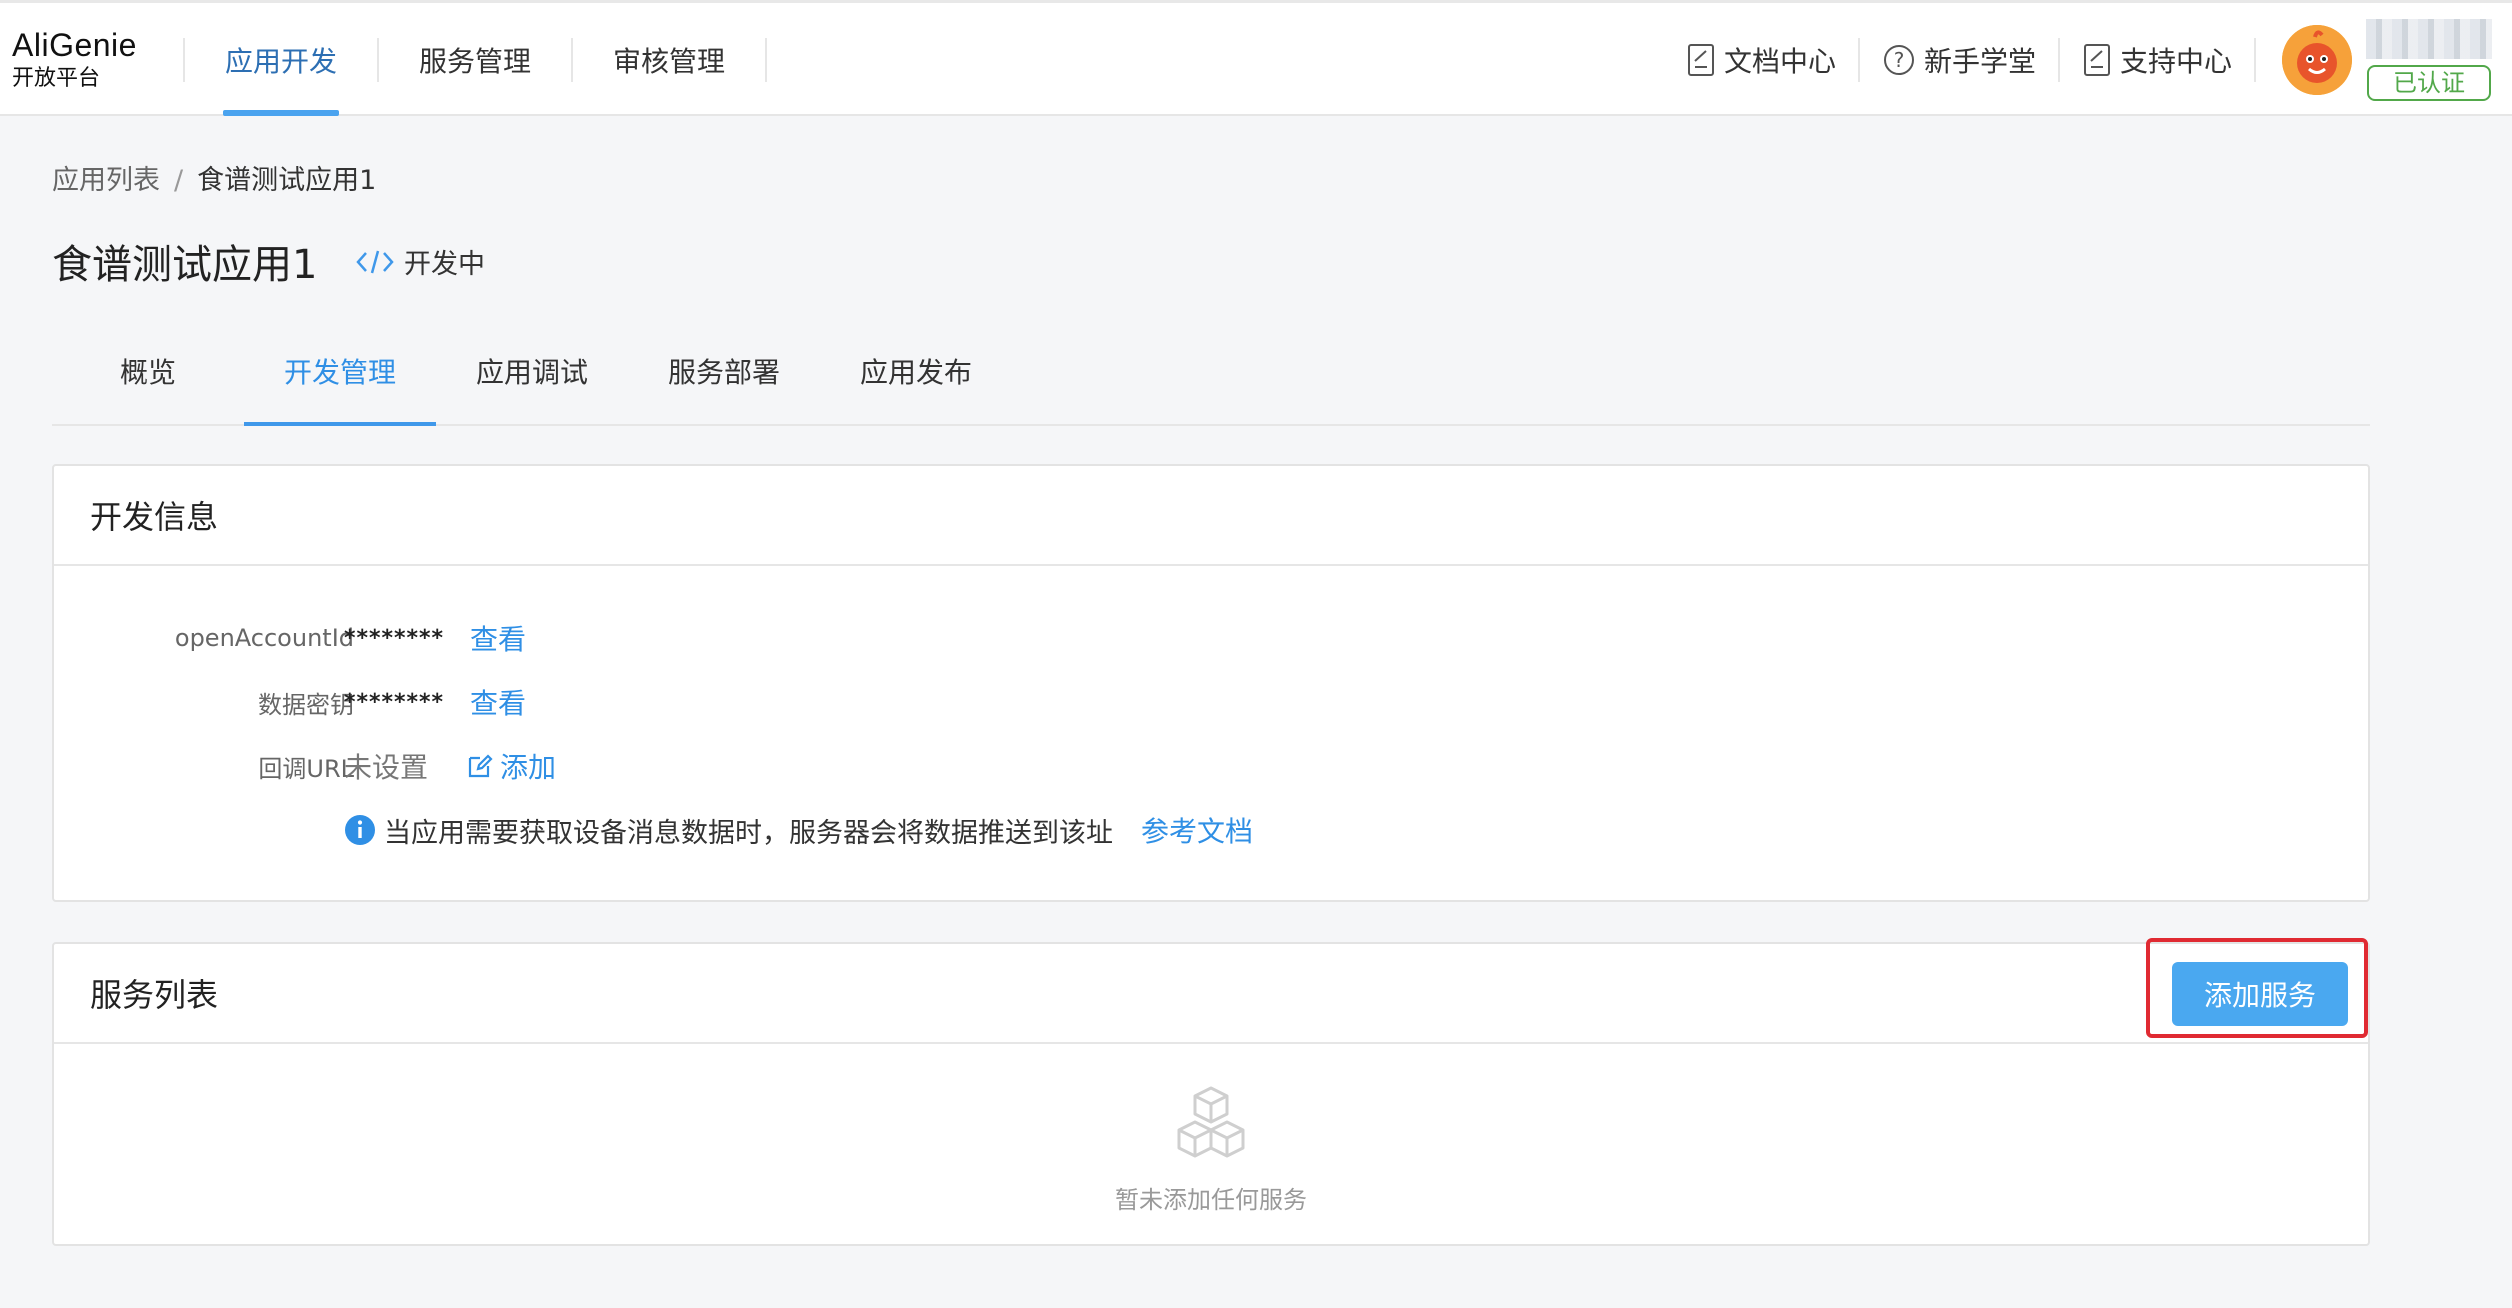 Image resolution: width=2512 pixels, height=1308 pixels. I want to click on doc-center-link: 文档中心, so click(1761, 60).